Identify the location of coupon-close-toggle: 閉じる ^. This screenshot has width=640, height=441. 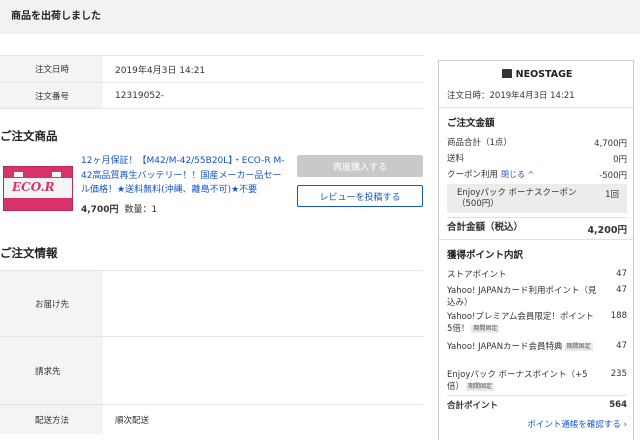
(517, 174).